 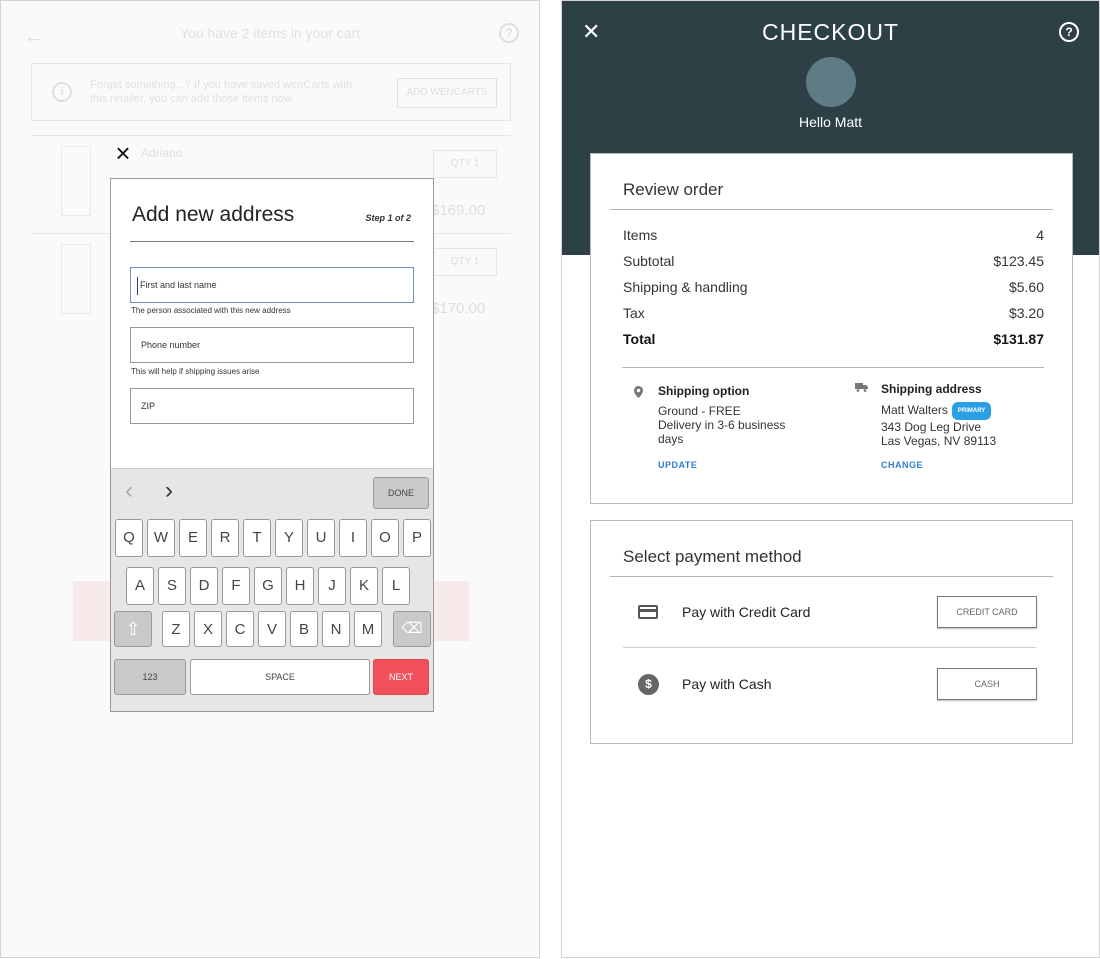 I want to click on key-l: L, so click(x=396, y=586).